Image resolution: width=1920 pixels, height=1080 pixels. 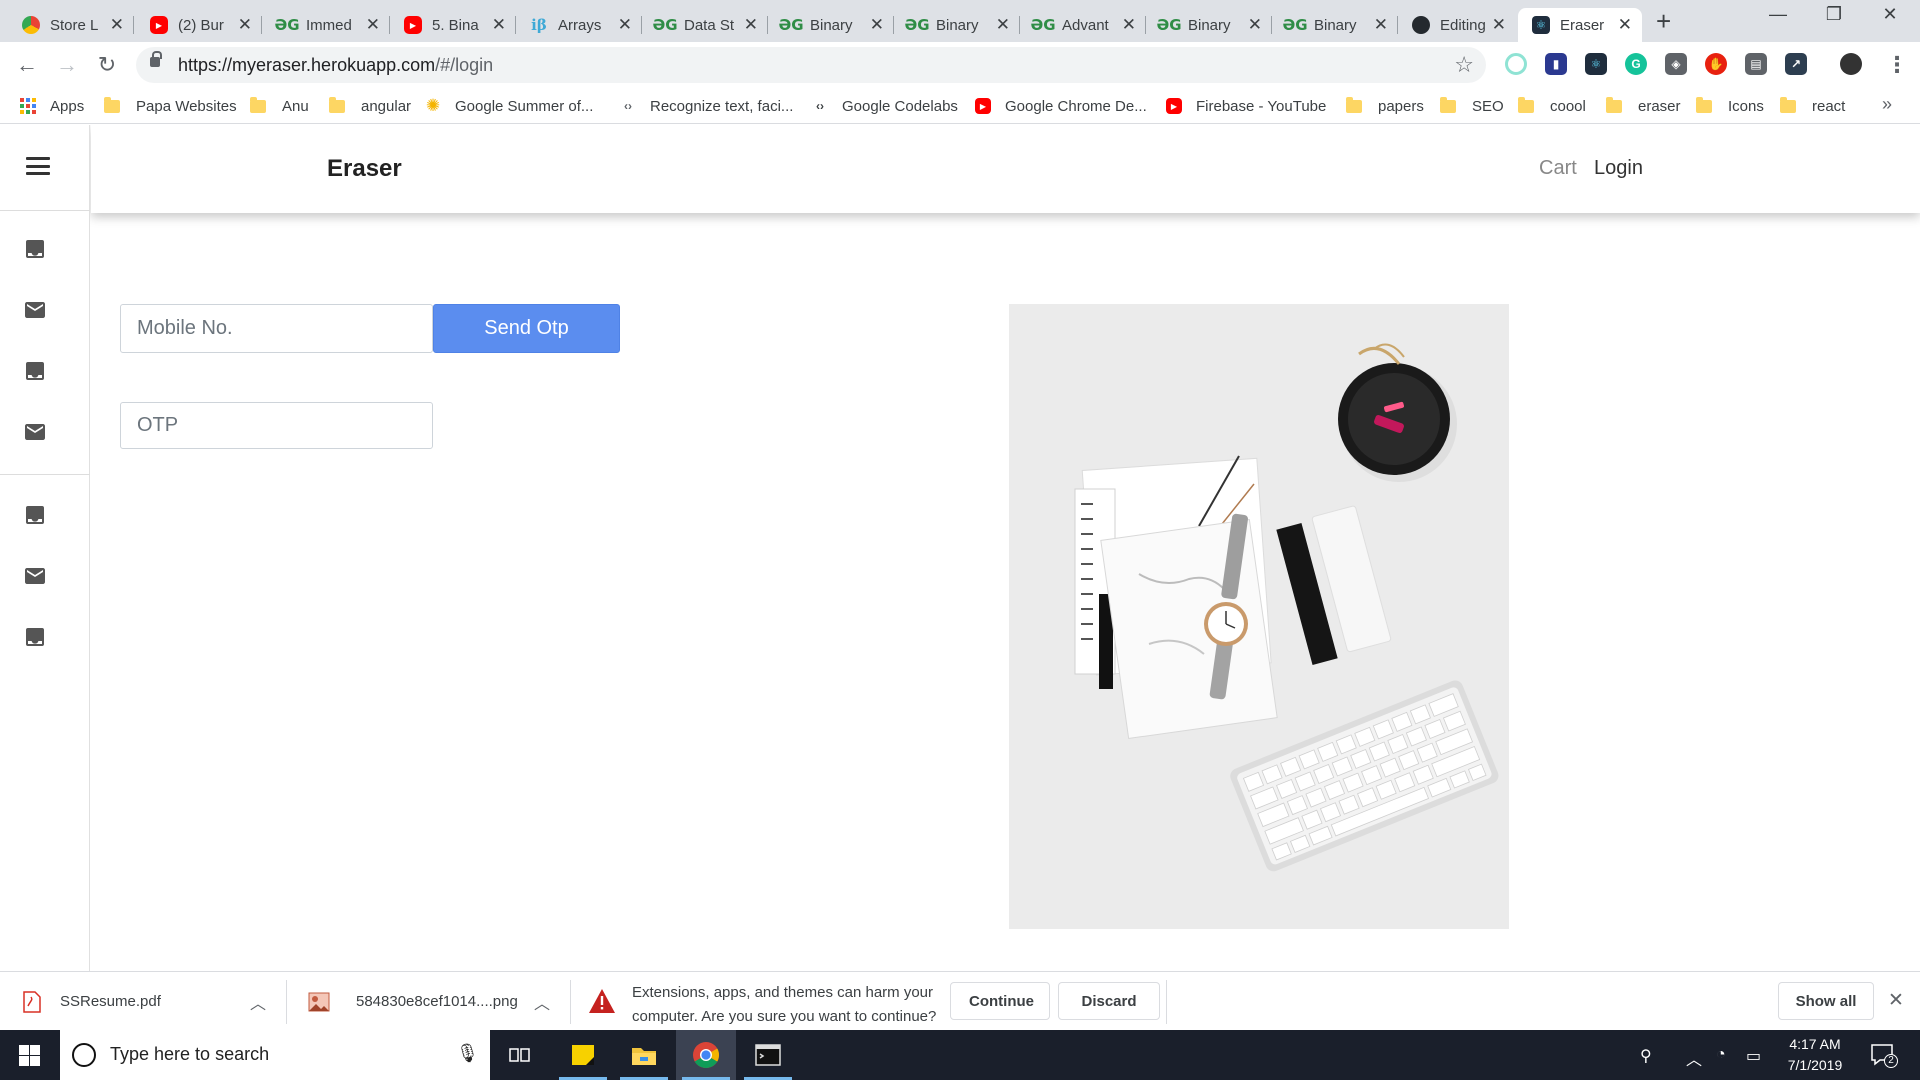 What do you see at coordinates (1887, 104) in the screenshot?
I see `more-bookmarks-icon: »` at bounding box center [1887, 104].